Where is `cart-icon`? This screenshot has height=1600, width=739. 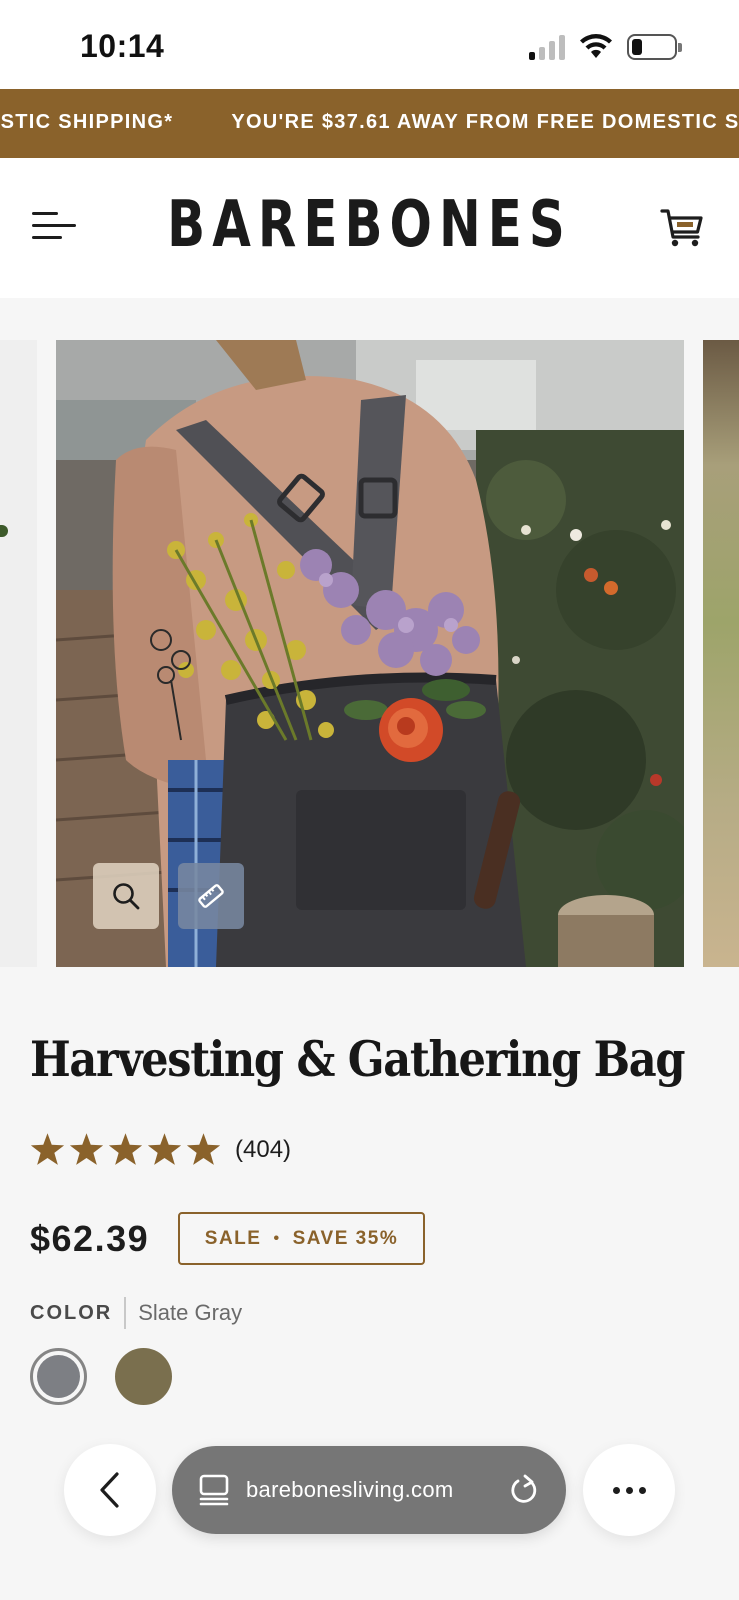 cart-icon is located at coordinates (682, 227).